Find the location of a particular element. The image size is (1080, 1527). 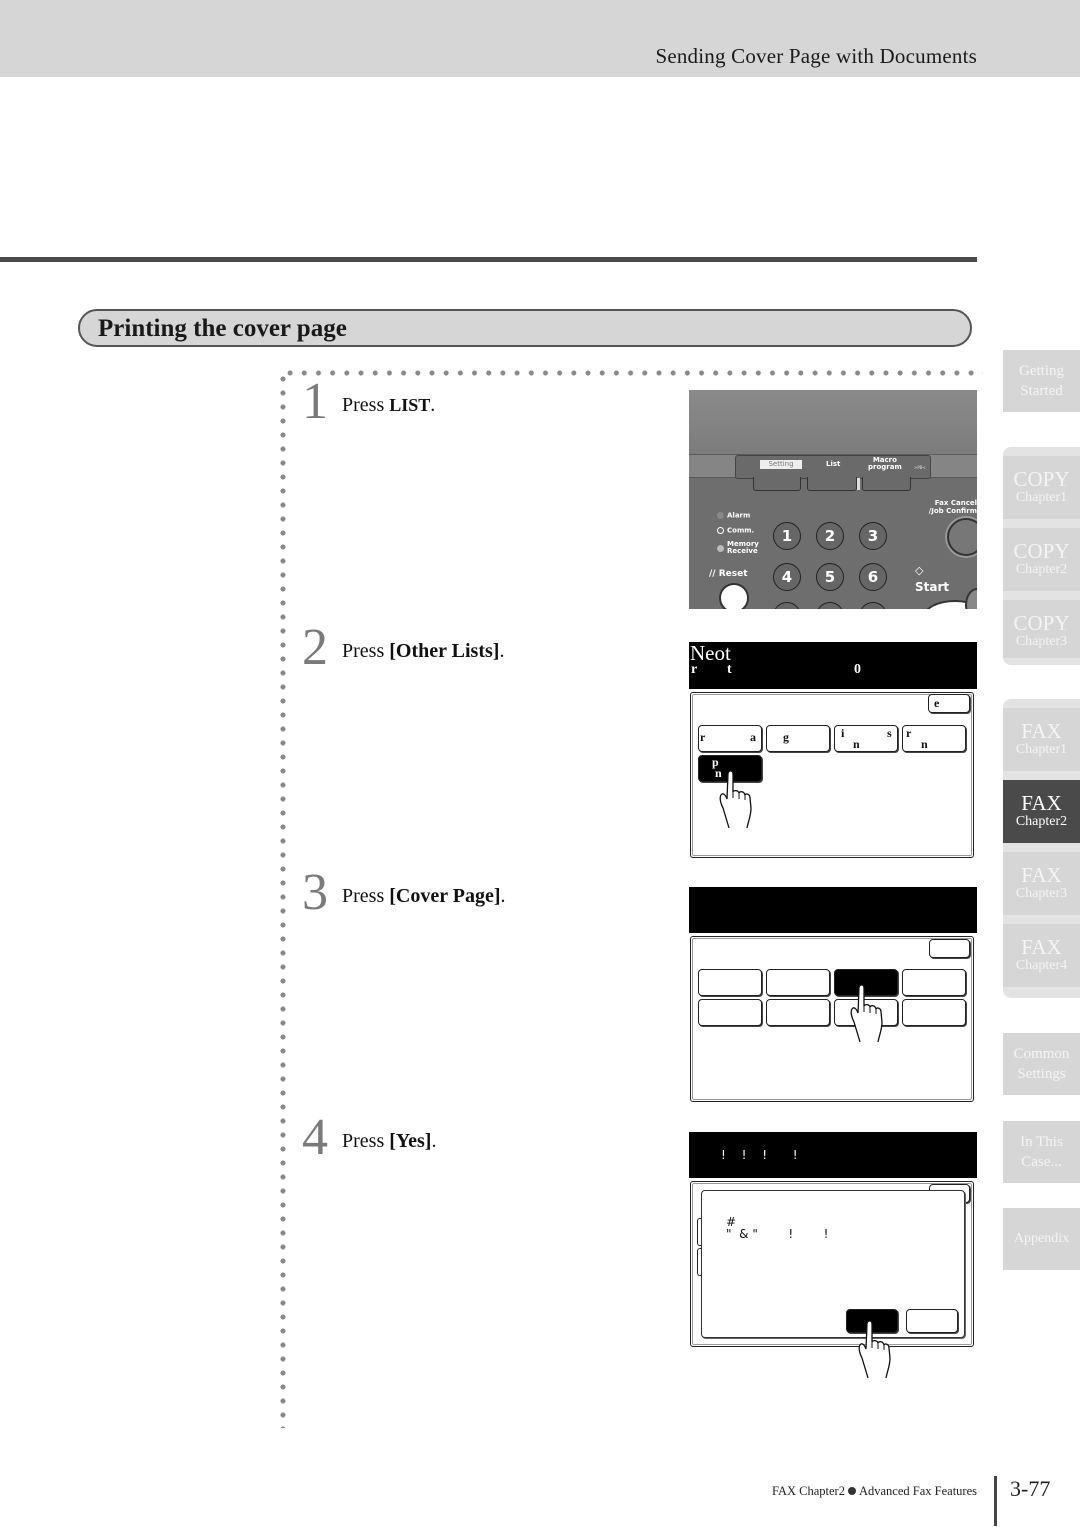

tab-fax-chapter3: FAX Chapter3 is located at coordinates (1041, 883).